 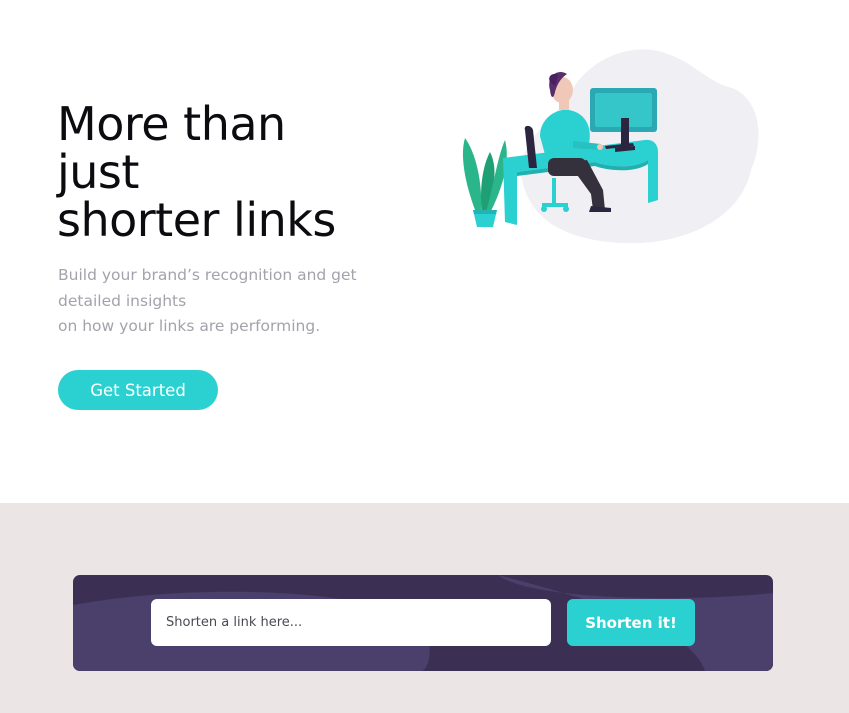 What do you see at coordinates (484, 182) in the screenshot?
I see `plant-icon` at bounding box center [484, 182].